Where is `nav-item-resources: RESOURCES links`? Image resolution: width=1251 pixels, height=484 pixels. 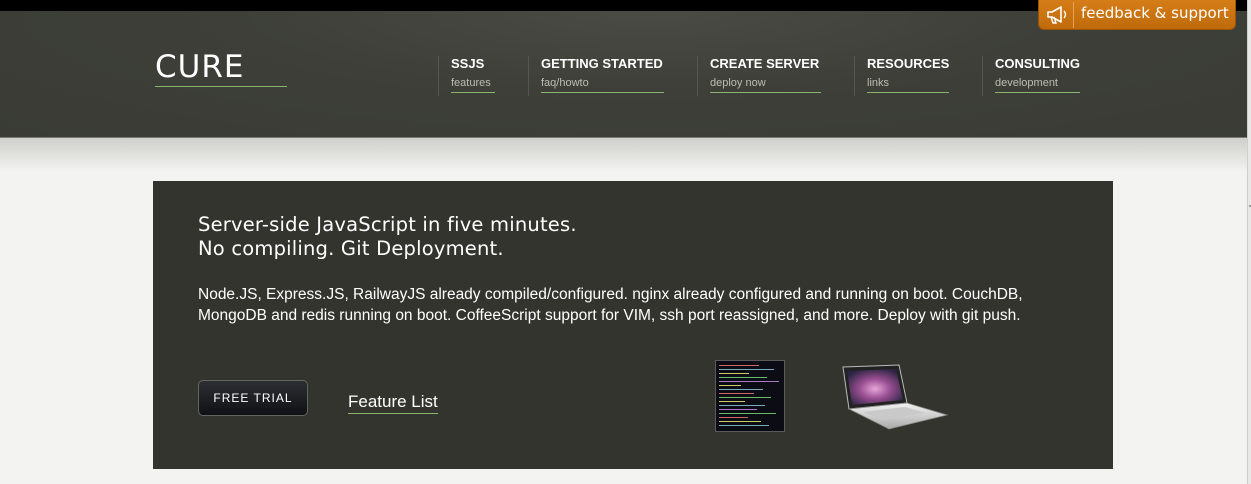 nav-item-resources: RESOURCES links is located at coordinates (901, 76).